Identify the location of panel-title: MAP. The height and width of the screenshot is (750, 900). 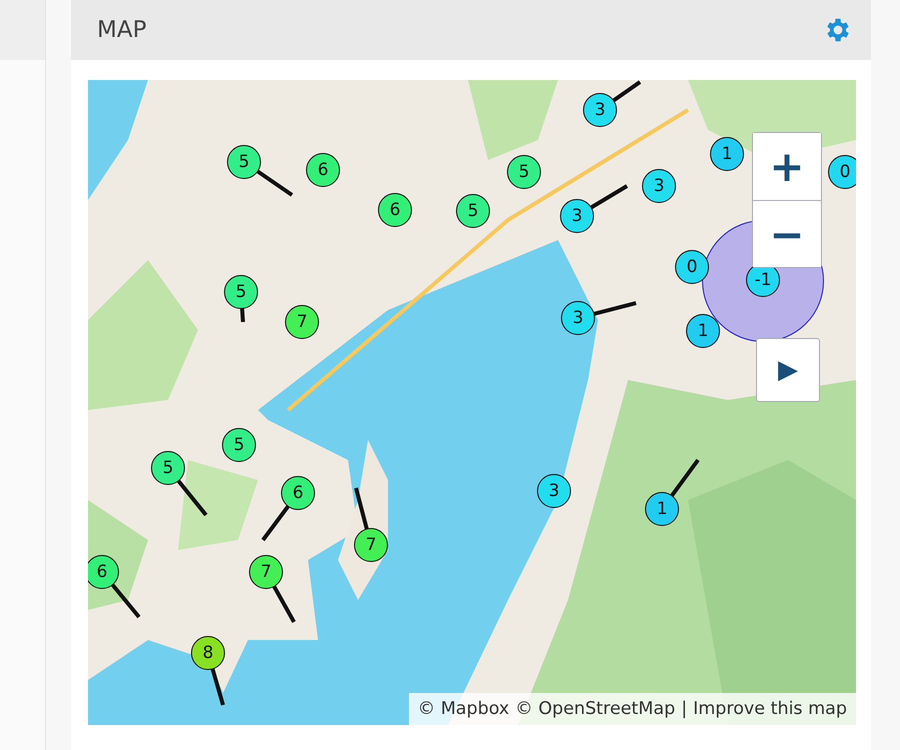
(121, 30).